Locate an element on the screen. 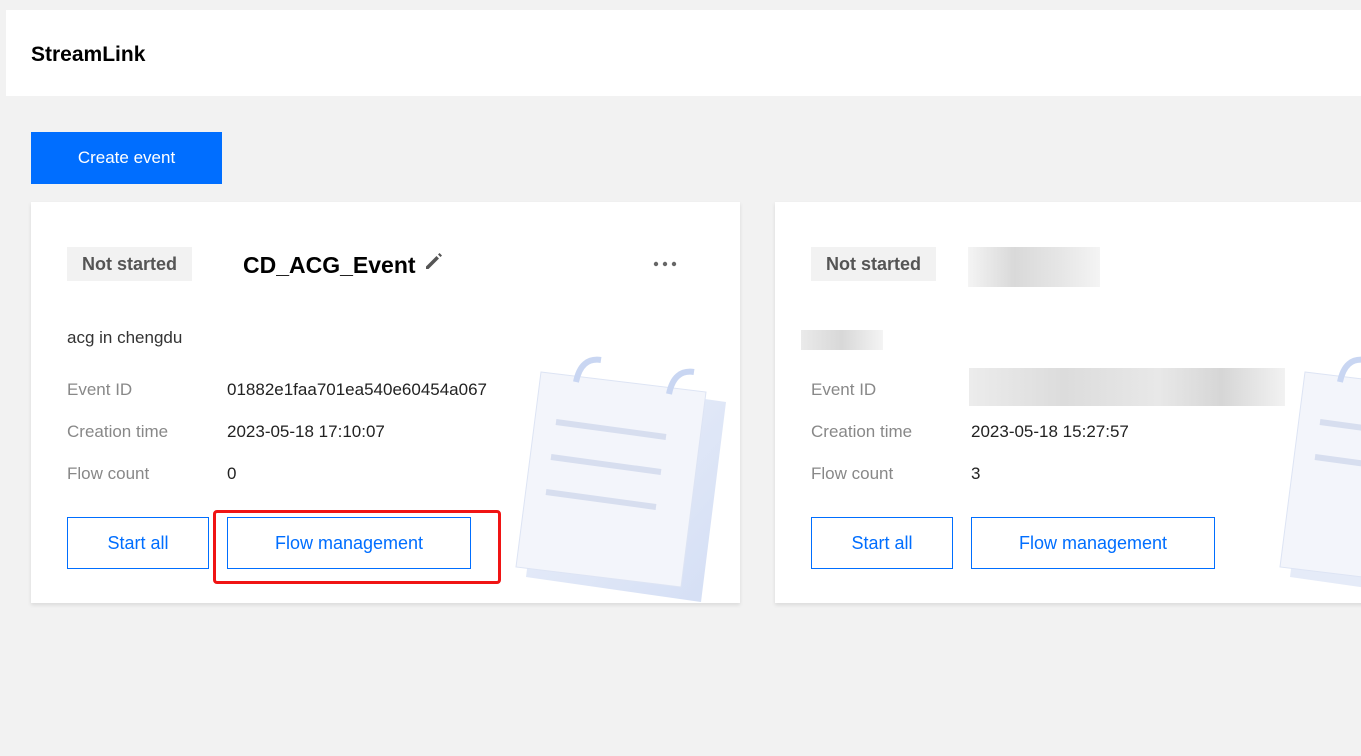 This screenshot has width=1361, height=756. redacted-title is located at coordinates (1034, 267).